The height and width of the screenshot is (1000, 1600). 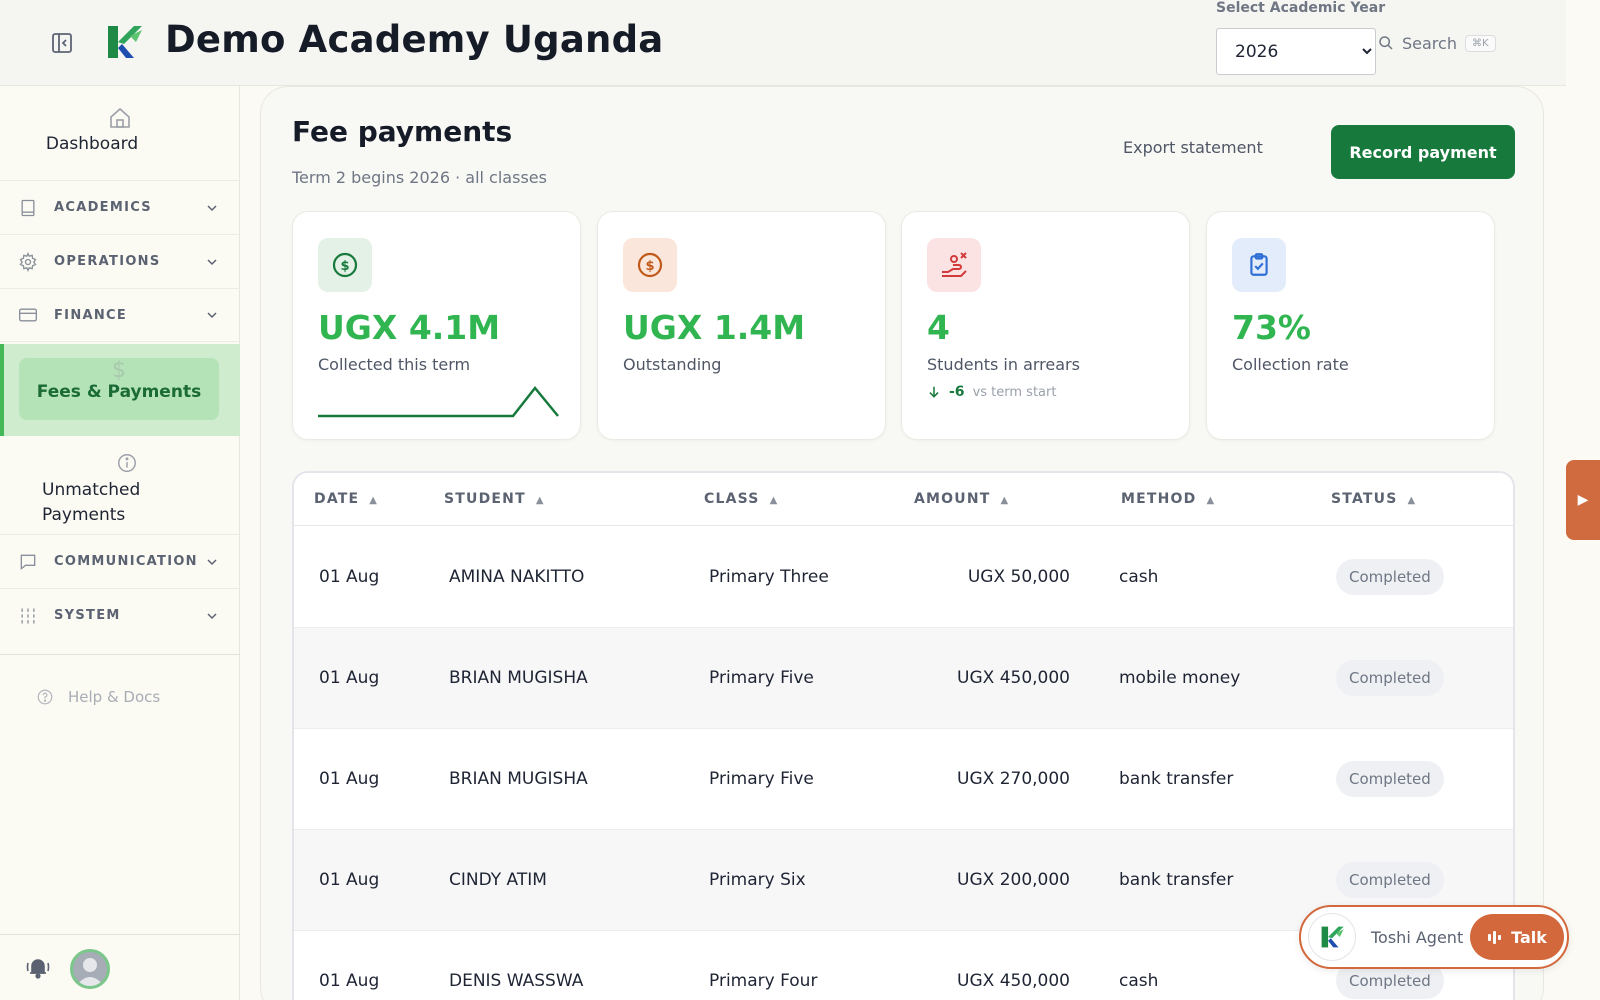 What do you see at coordinates (1014, 392) in the screenshot?
I see `stat-delta-context: vs term start` at bounding box center [1014, 392].